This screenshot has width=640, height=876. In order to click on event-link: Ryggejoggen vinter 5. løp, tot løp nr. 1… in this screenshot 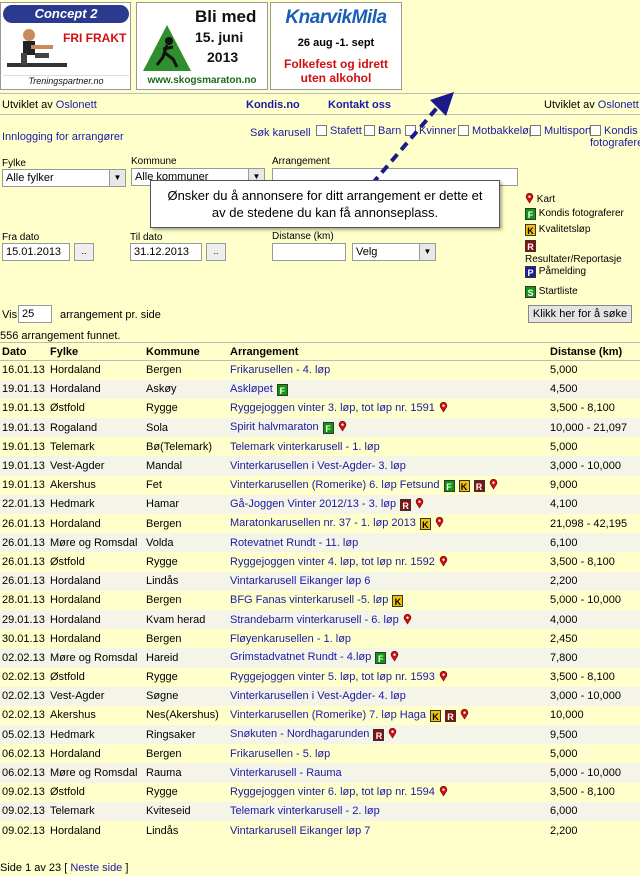, I will do `click(332, 677)`.